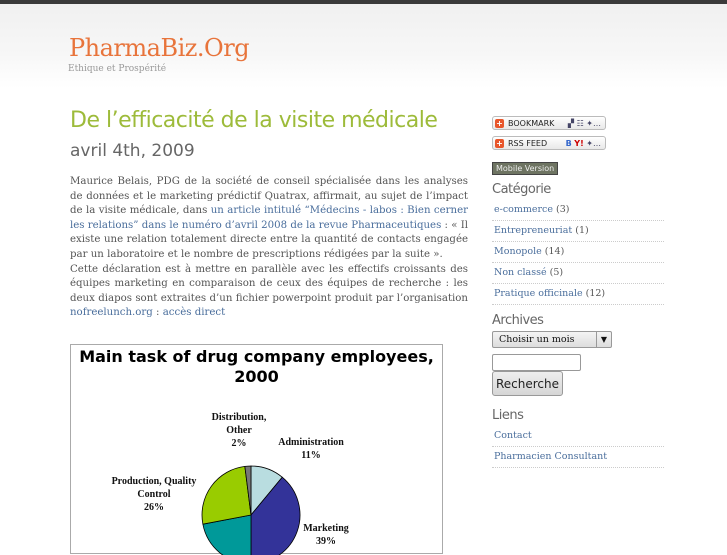 The image size is (727, 555). What do you see at coordinates (554, 251) in the screenshot?
I see `category-count: (14)` at bounding box center [554, 251].